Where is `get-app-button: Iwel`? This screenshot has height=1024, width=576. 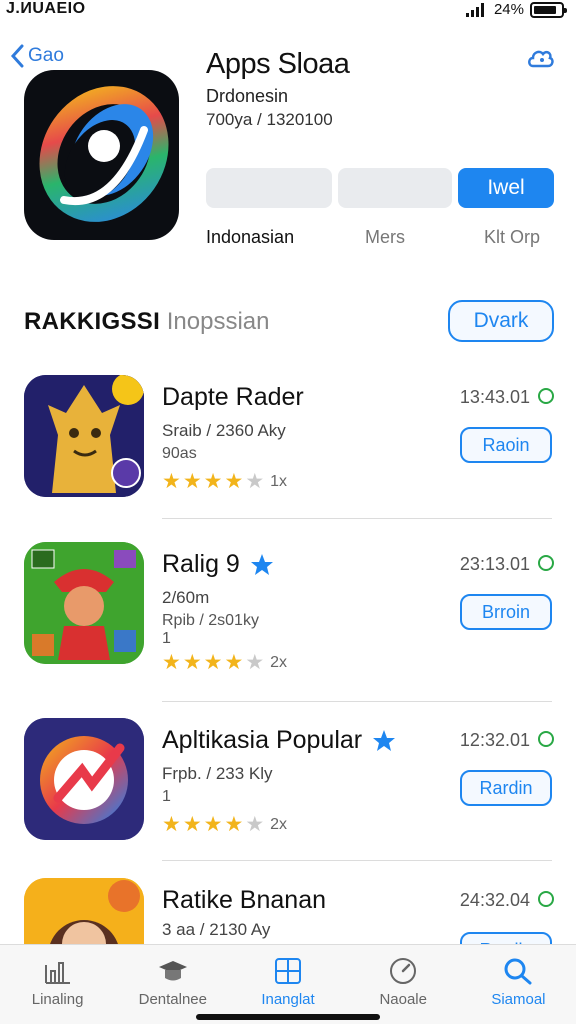 get-app-button: Iwel is located at coordinates (506, 188).